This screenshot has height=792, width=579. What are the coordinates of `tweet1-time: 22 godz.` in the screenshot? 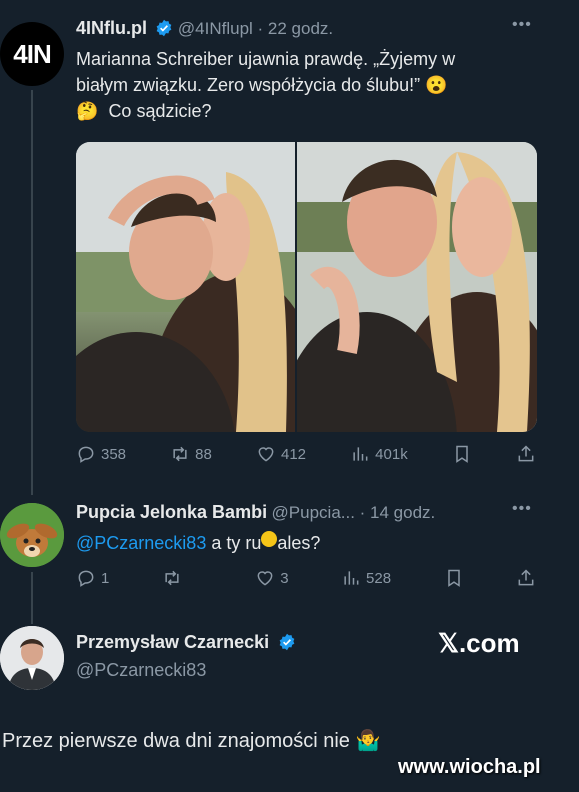 It's located at (300, 28).